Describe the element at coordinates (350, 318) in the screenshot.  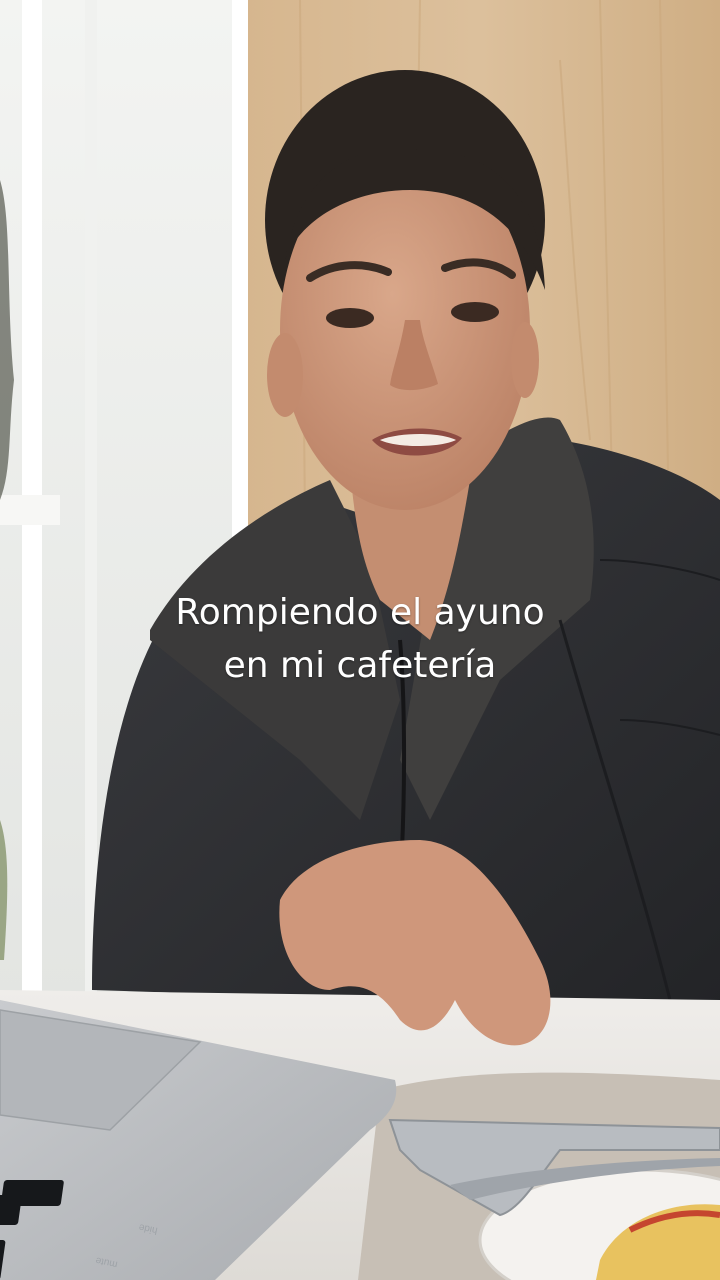
I see `eye-left` at that location.